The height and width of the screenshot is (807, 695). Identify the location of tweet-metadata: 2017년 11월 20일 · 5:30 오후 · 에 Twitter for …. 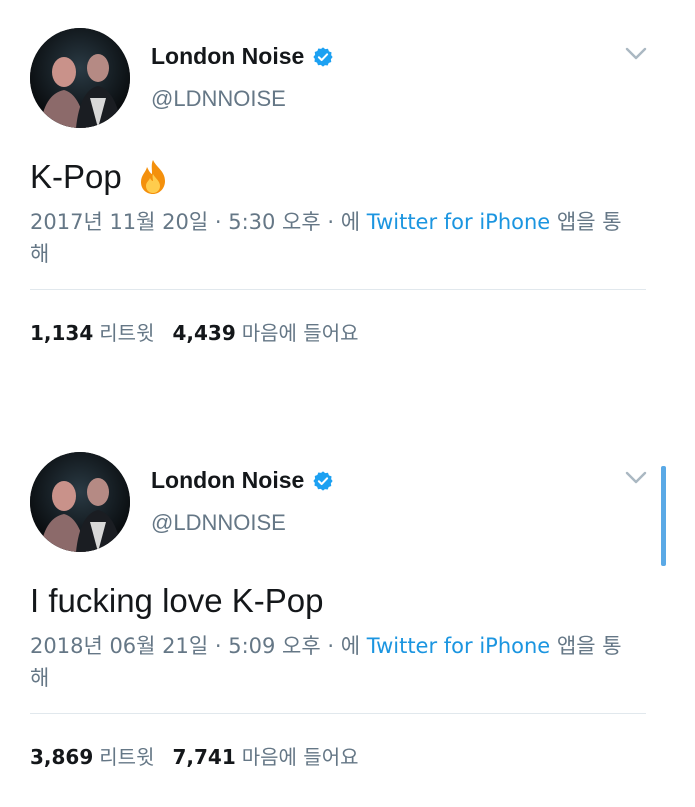
(335, 238).